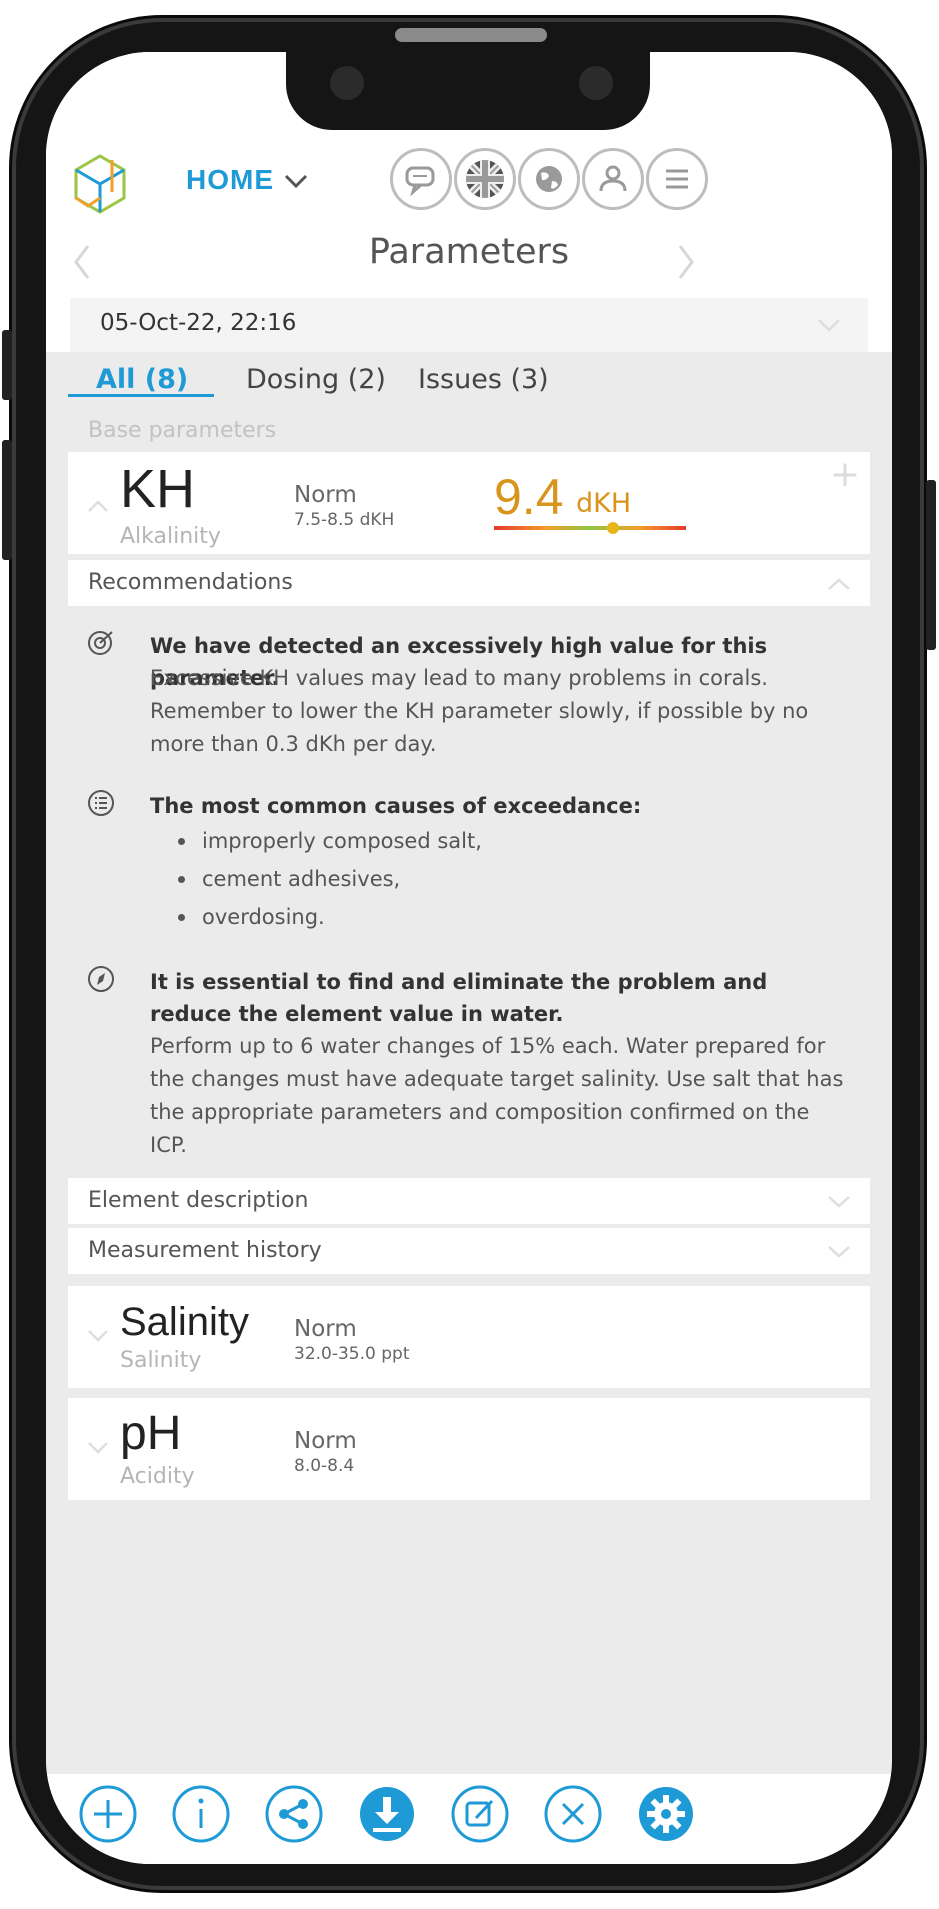  I want to click on norm-range: 7.5-8.5 dKH, so click(344, 520).